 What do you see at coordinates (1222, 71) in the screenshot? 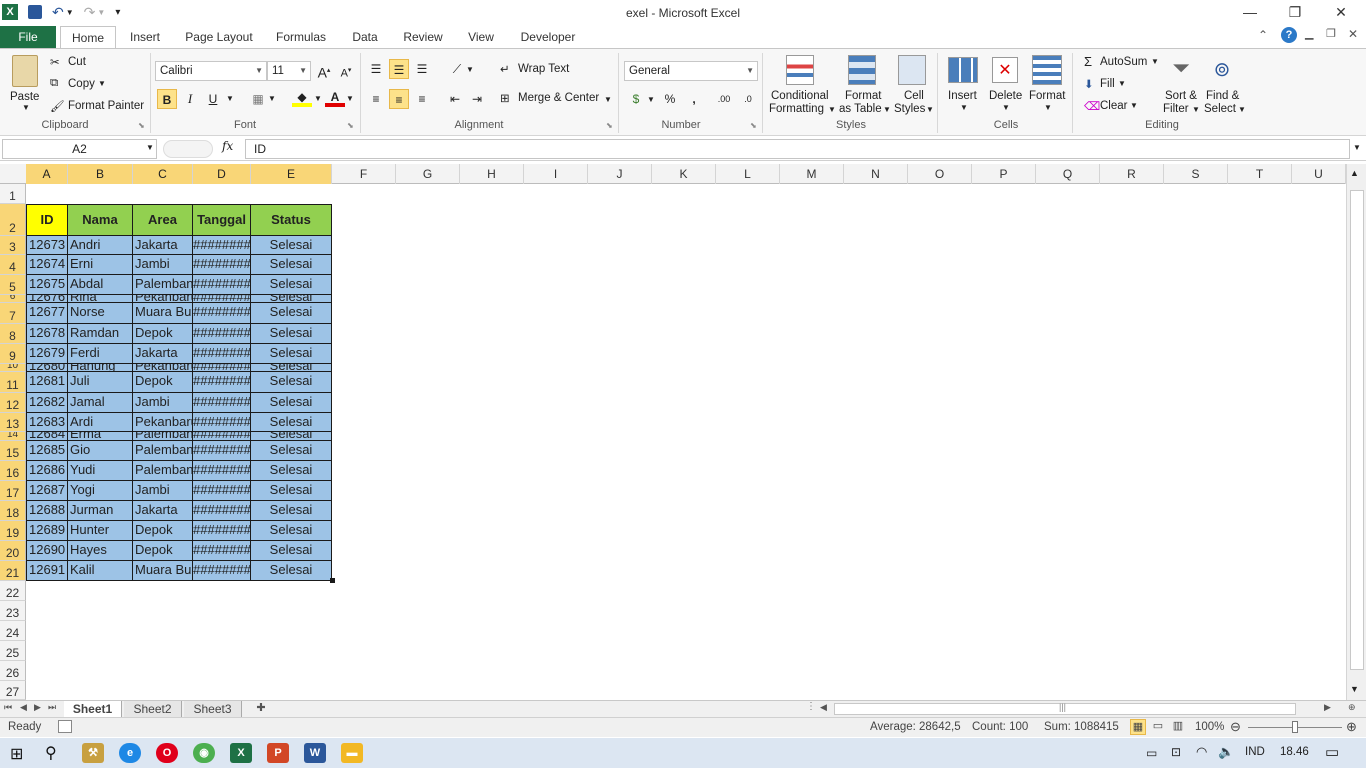
I see `binoculars-icon: ⊚` at bounding box center [1222, 71].